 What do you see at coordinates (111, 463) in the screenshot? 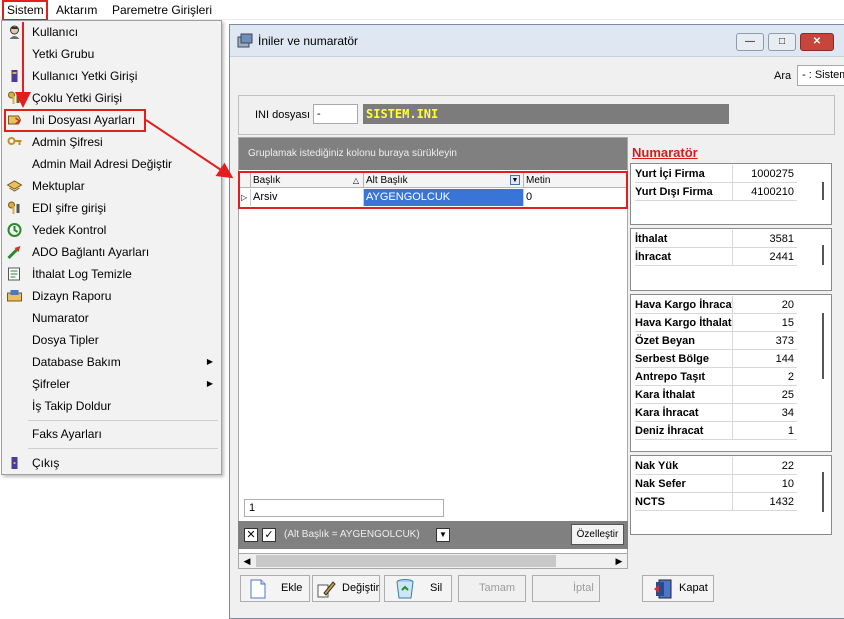
I see `menu-item-cikis: Çıkış` at bounding box center [111, 463].